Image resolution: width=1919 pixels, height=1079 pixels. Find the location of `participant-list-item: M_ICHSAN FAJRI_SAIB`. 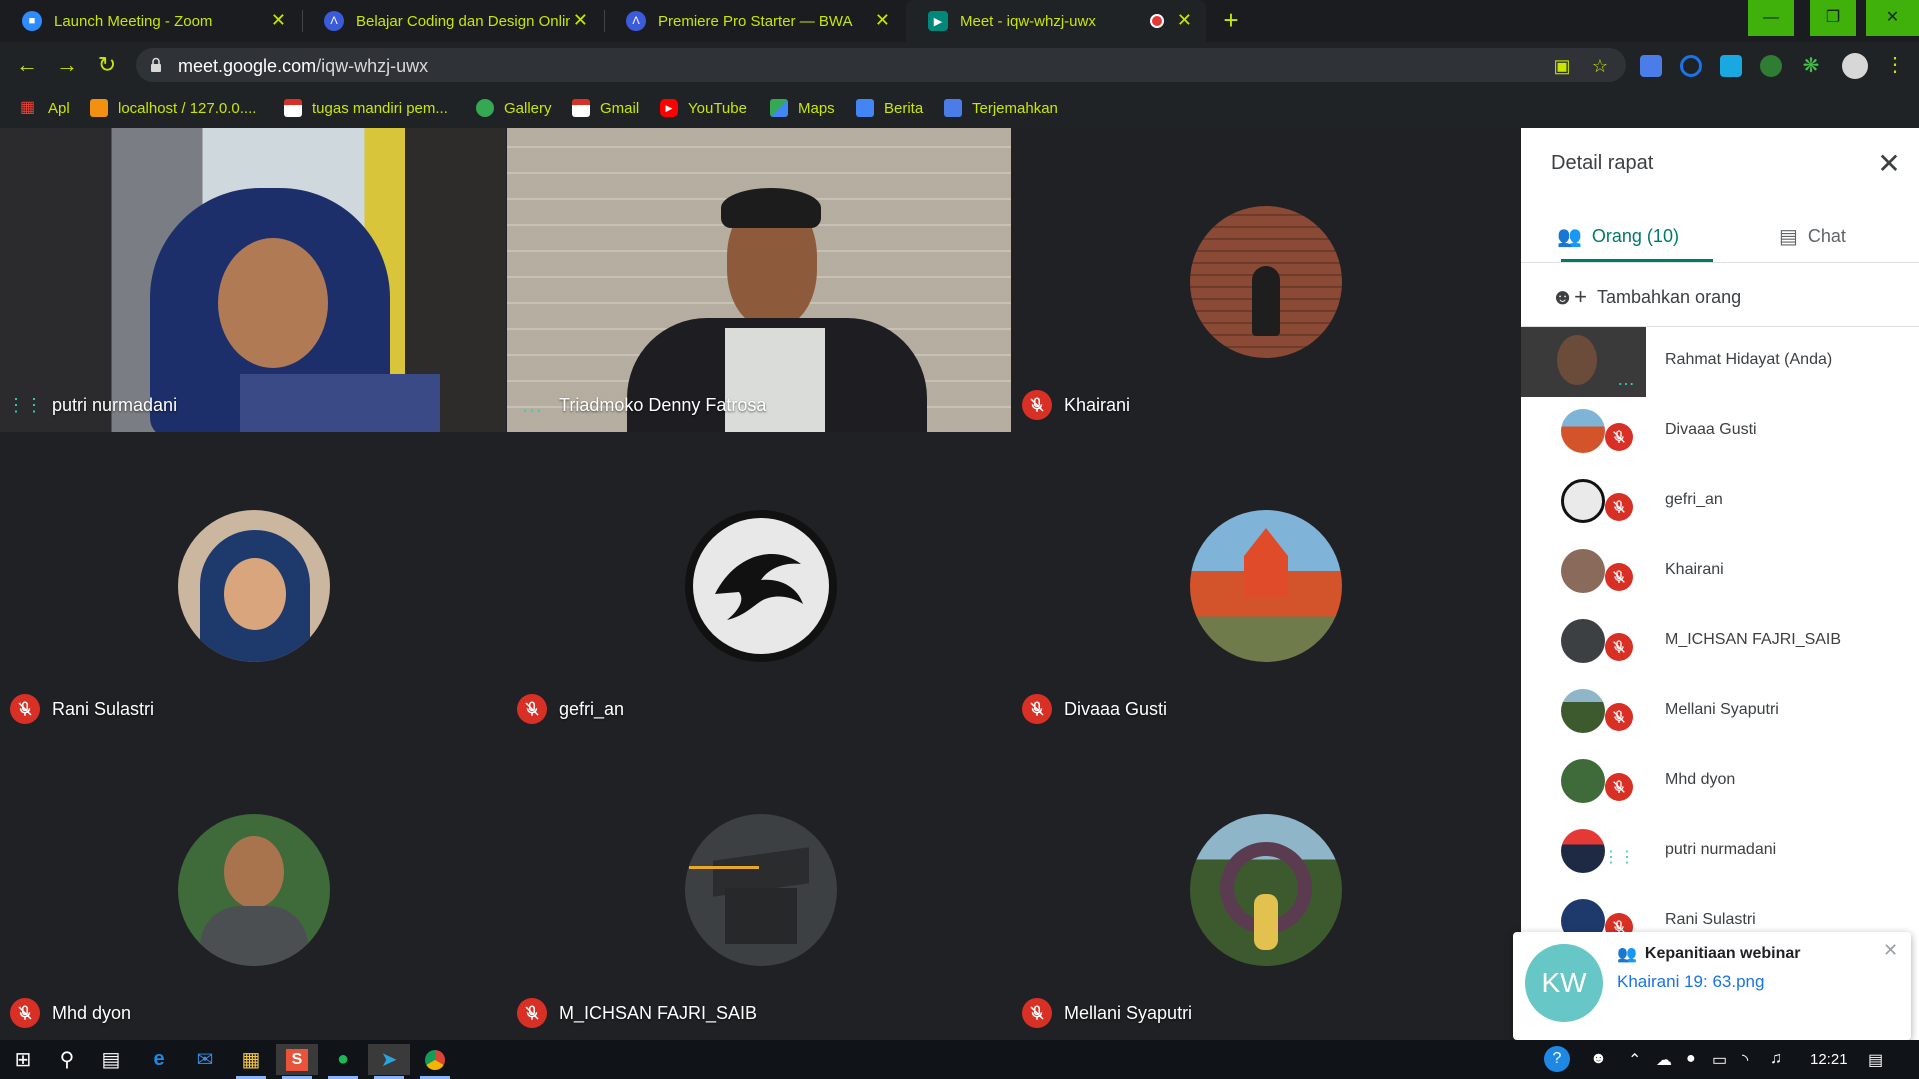

participant-list-item: M_ICHSAN FAJRI_SAIB is located at coordinates (1720, 642).